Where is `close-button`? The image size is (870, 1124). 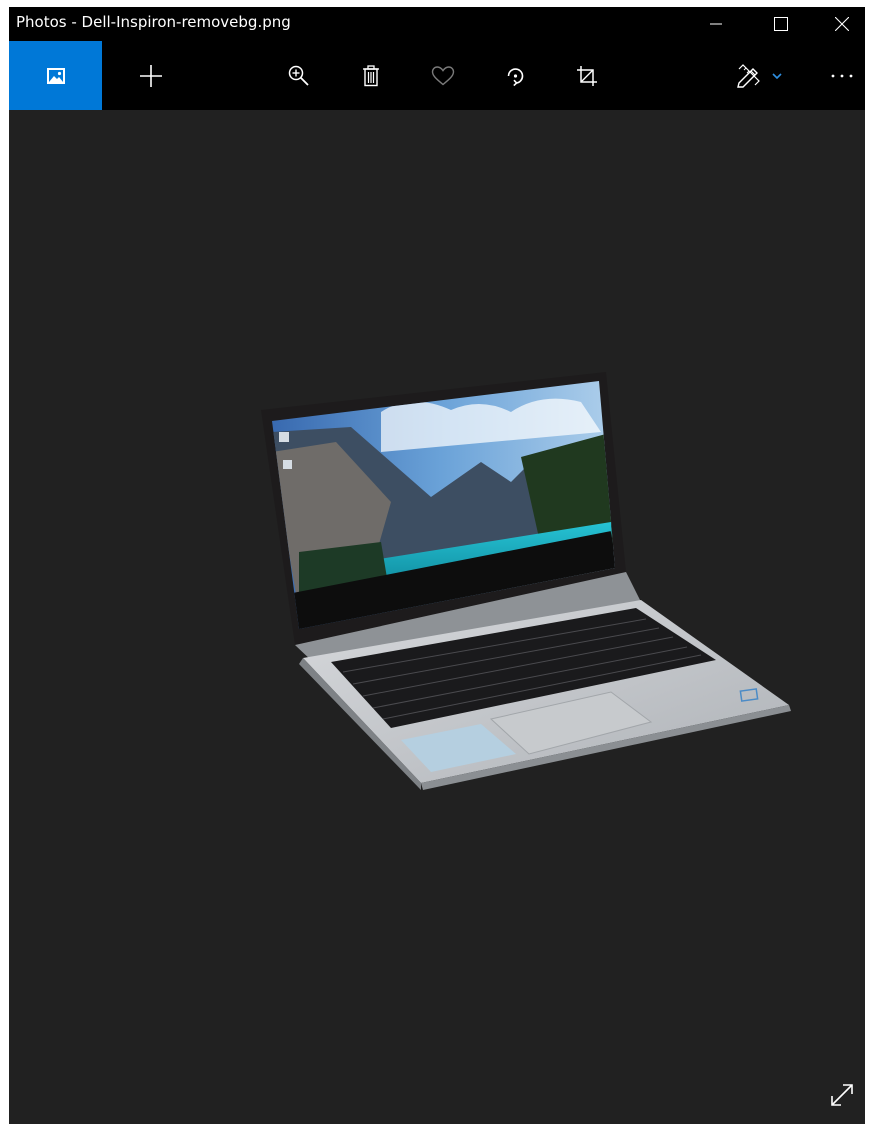
close-button is located at coordinates (842, 24).